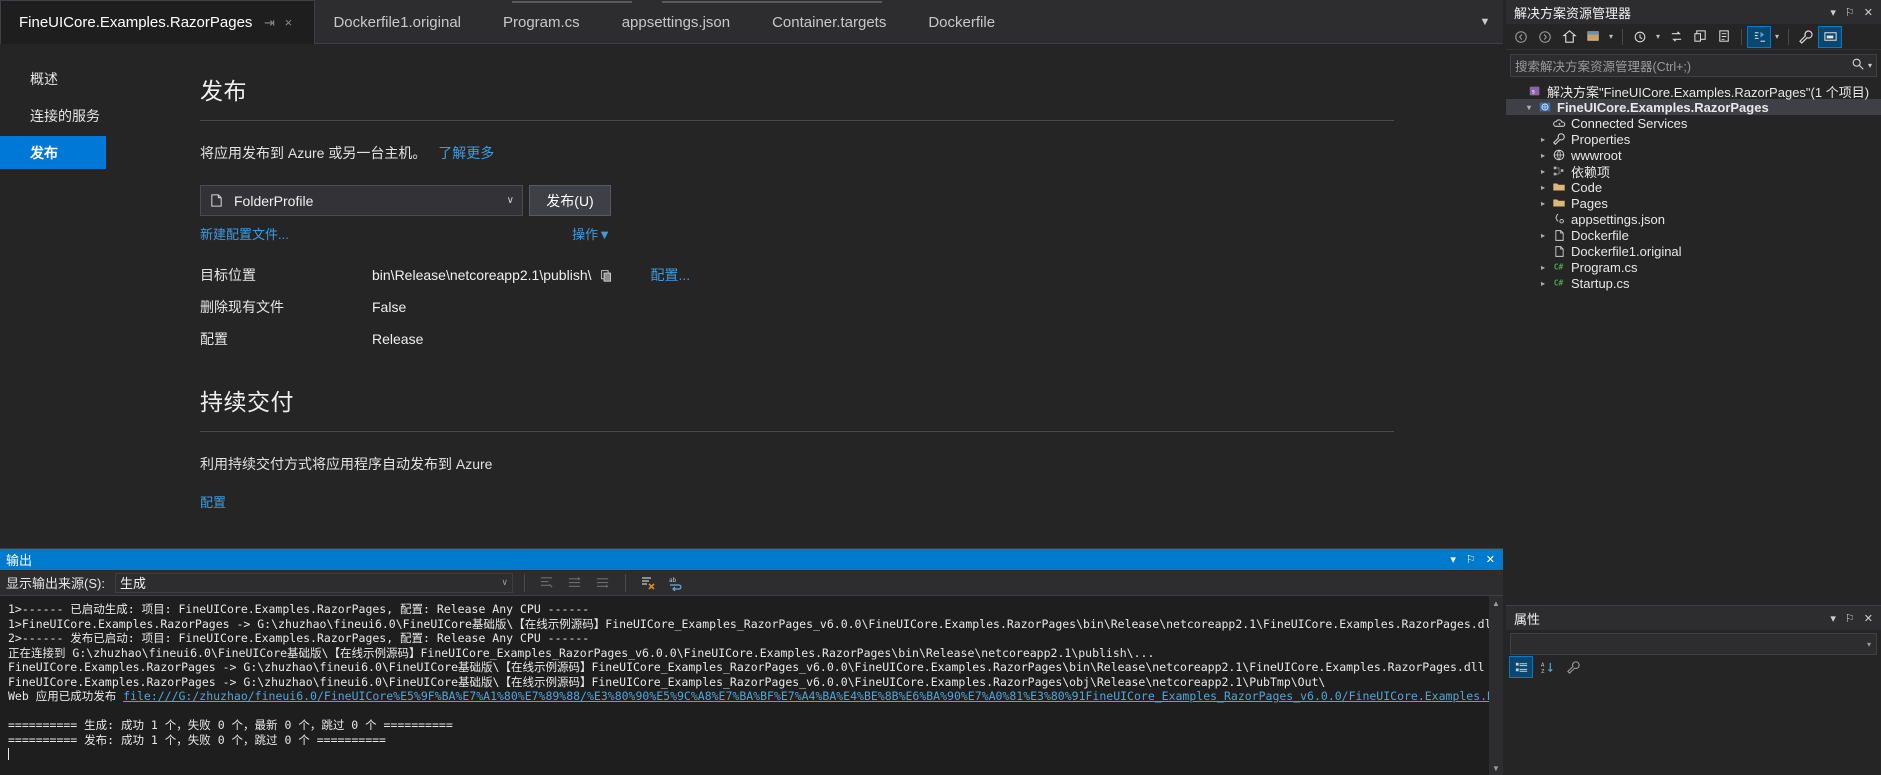  I want to click on toggle-word-wrap-icon: ab, so click(676, 583).